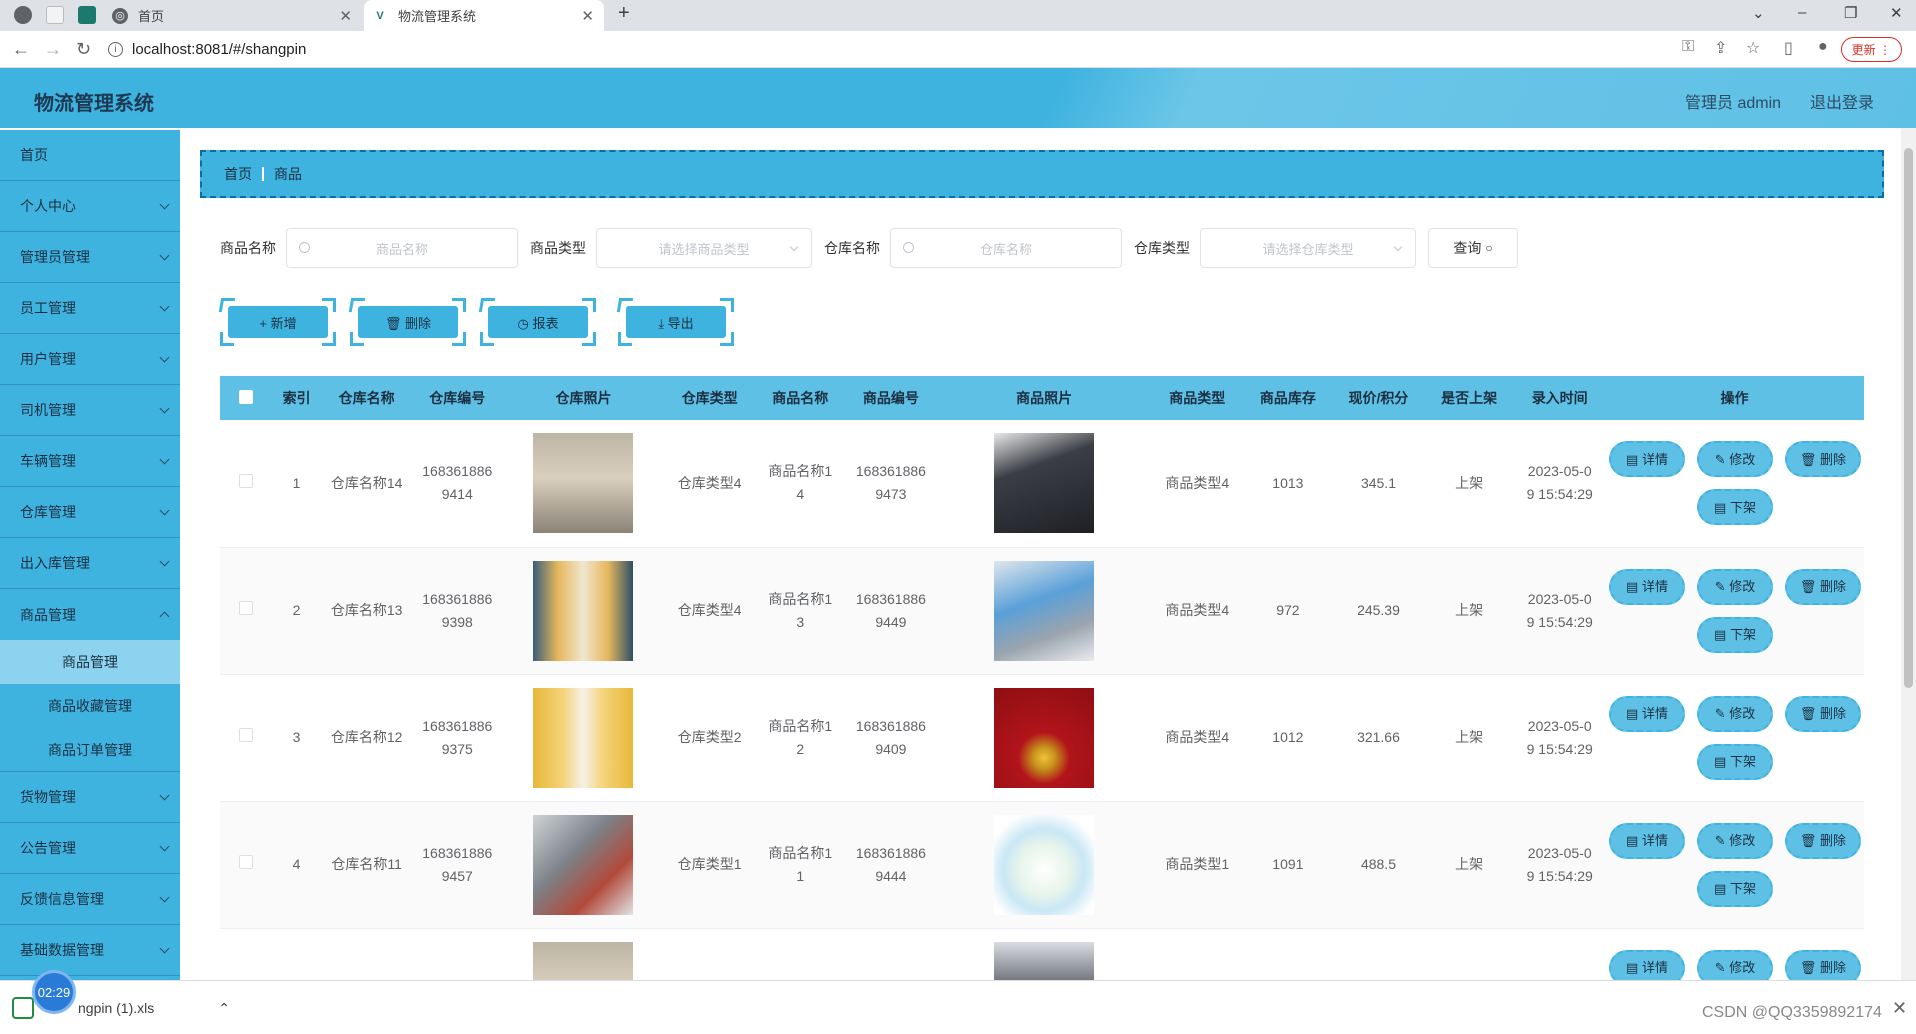  Describe the element at coordinates (90, 614) in the screenshot. I see `sidebar-item-goods: 商品管理` at that location.